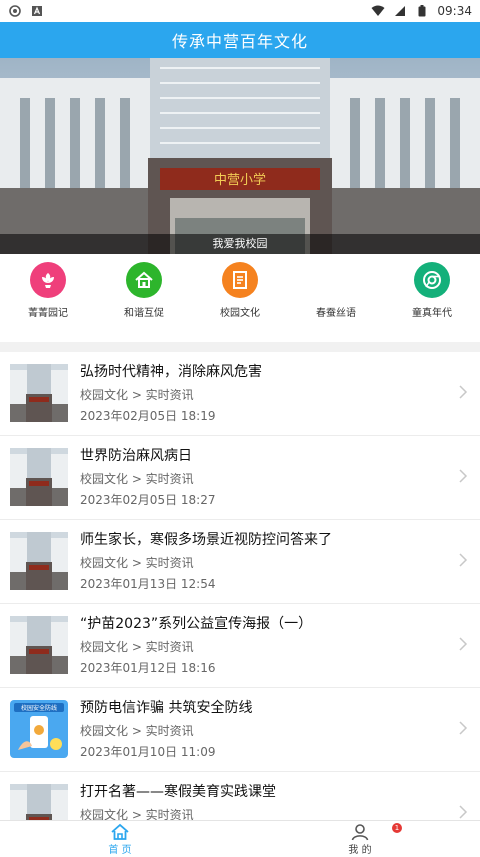 This screenshot has height=857, width=480. I want to click on quick-nav: 菁菁园记 和谐互促 校园文化 春蚕丝语 童真年代, so click(240, 296).